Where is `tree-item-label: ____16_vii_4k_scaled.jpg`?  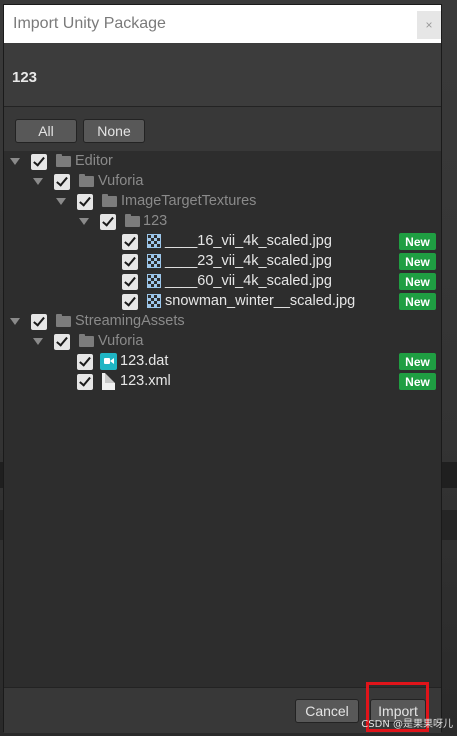 tree-item-label: ____16_vii_4k_scaled.jpg is located at coordinates (248, 241).